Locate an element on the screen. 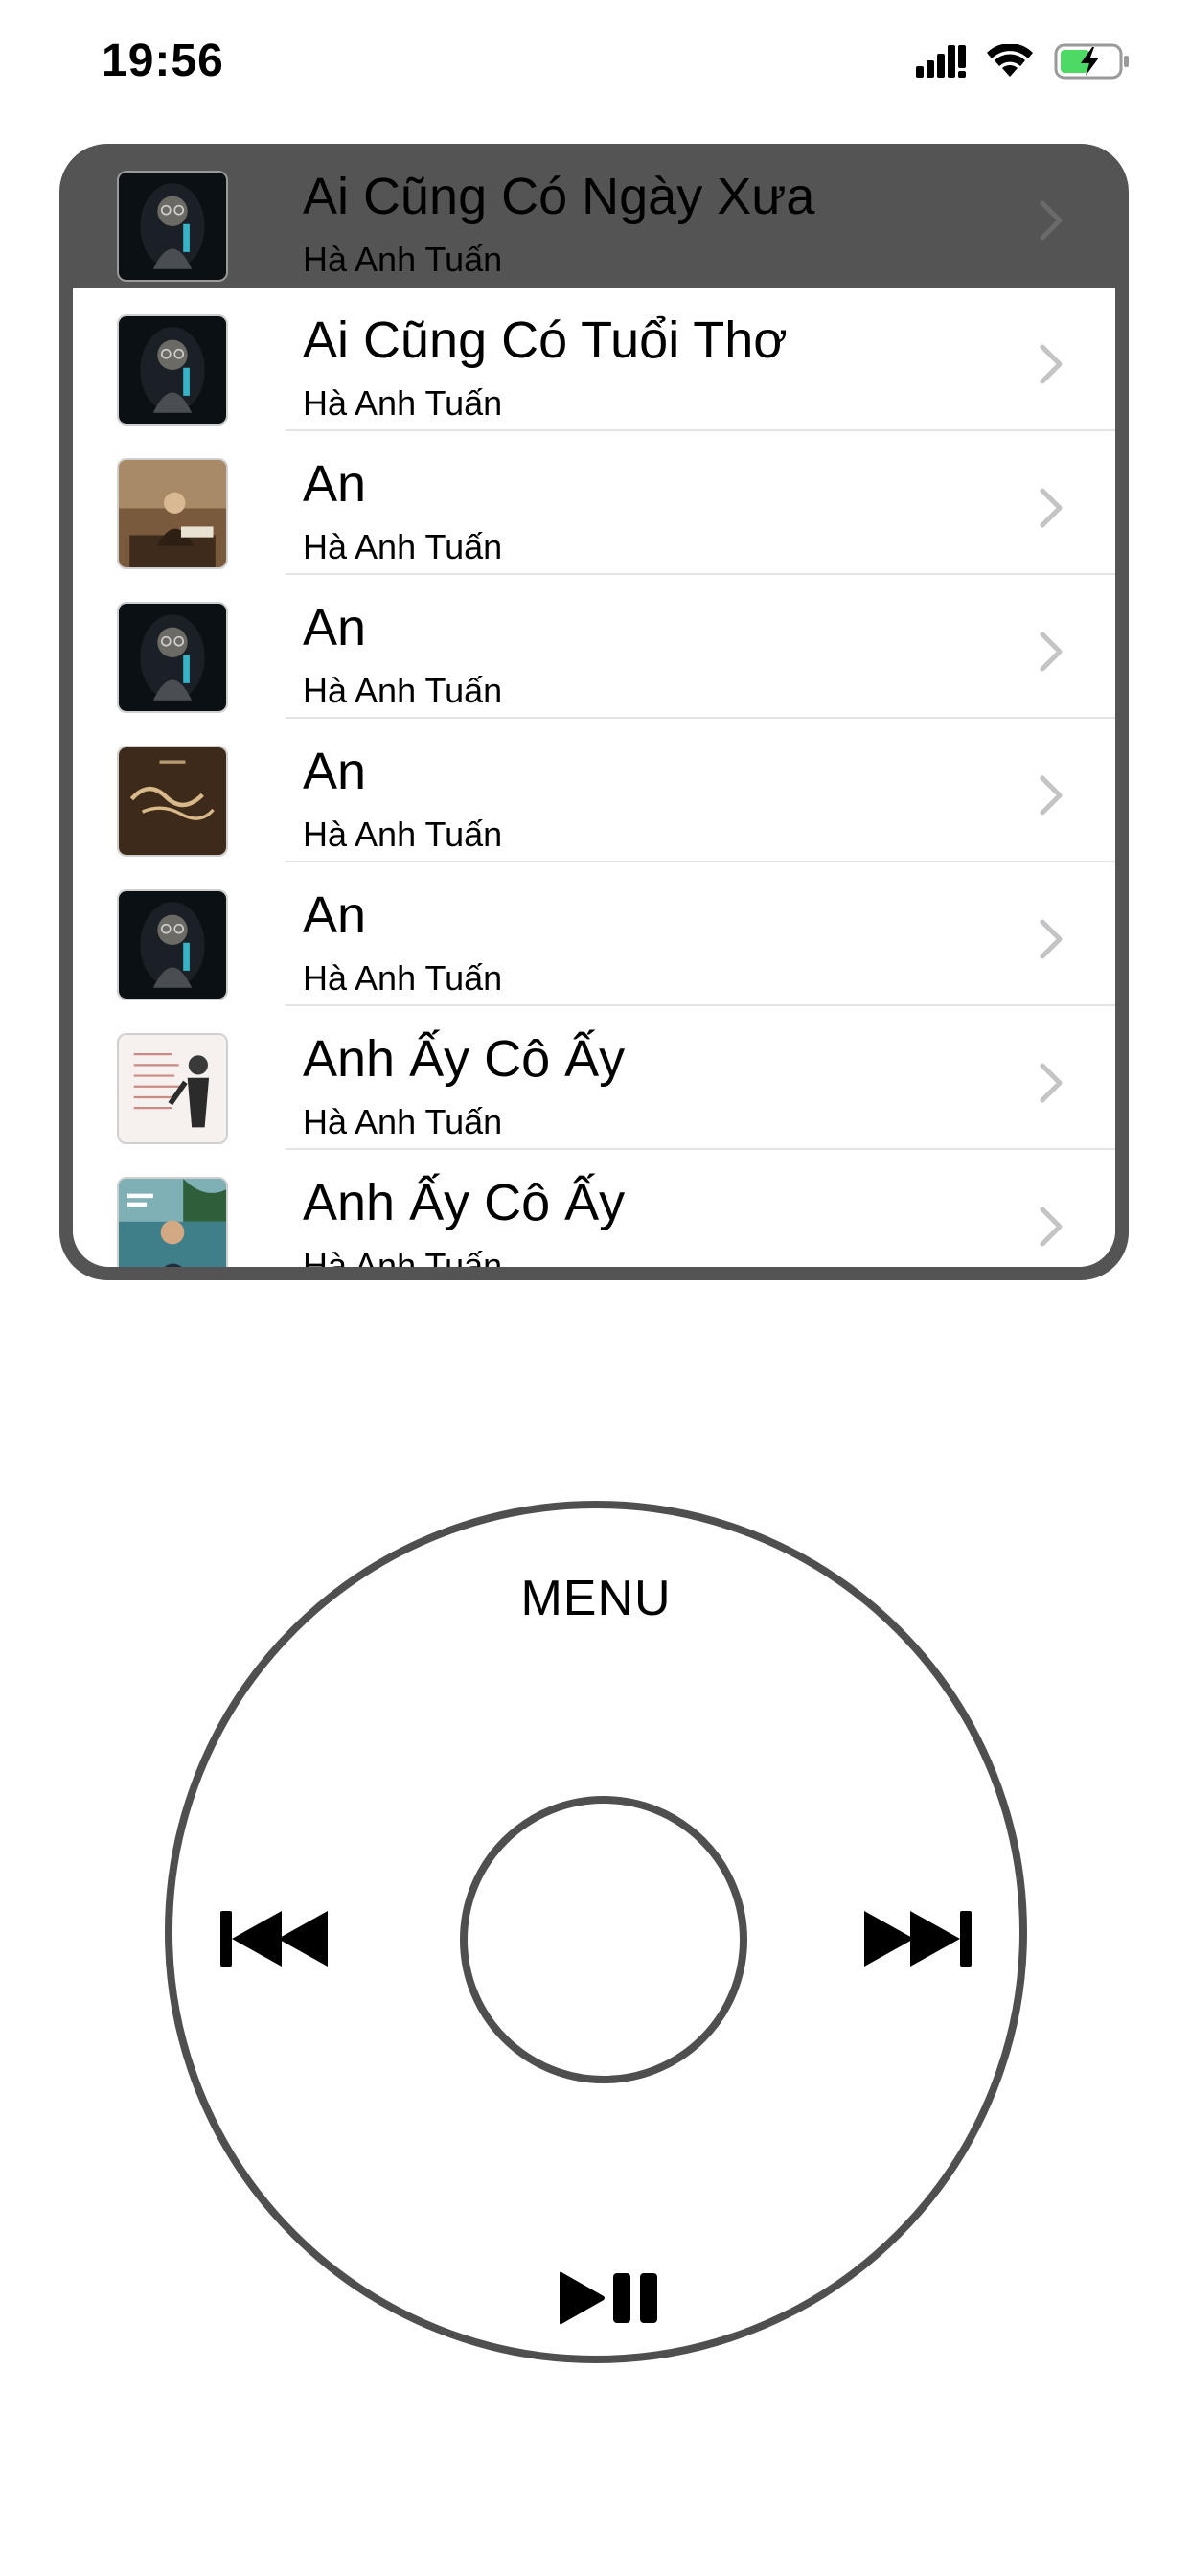 This screenshot has width=1190, height=2576. select-button is located at coordinates (604, 1939).